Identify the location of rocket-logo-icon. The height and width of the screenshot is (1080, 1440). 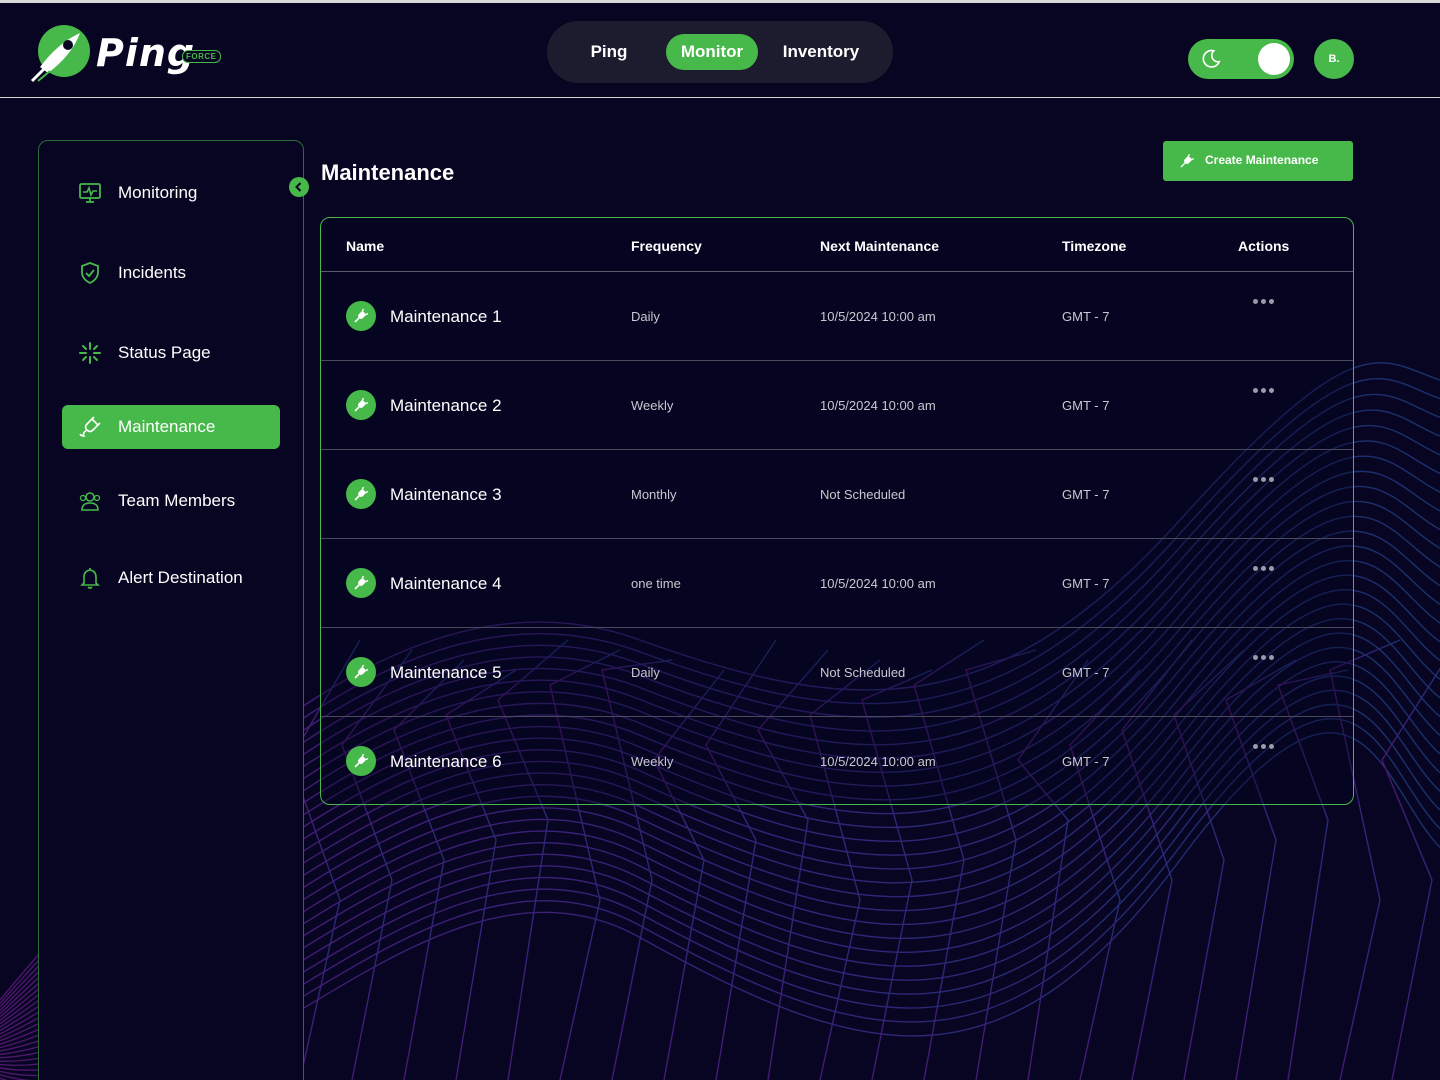
(60, 54).